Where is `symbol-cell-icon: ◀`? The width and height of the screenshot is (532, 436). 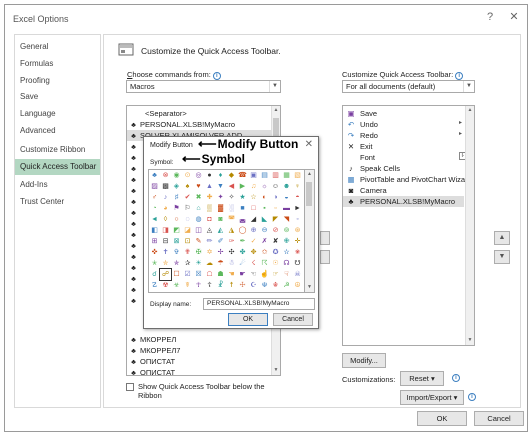 symbol-cell-icon: ◀ is located at coordinates (231, 186).